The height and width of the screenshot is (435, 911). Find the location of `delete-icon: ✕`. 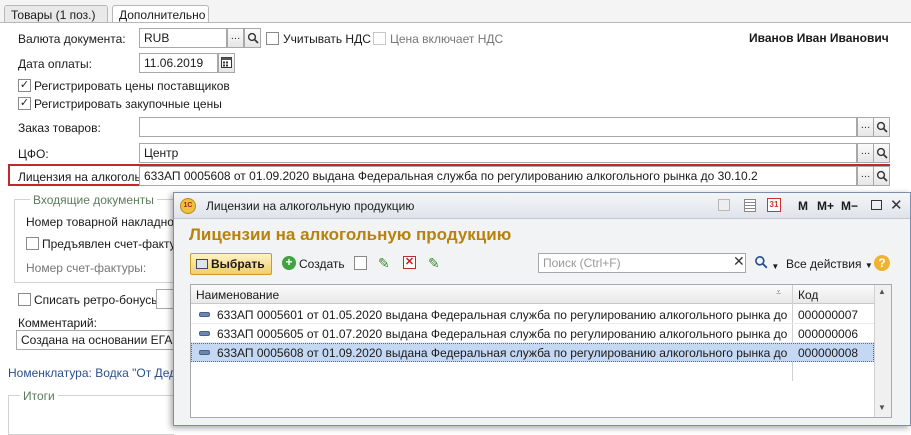

delete-icon: ✕ is located at coordinates (409, 262).